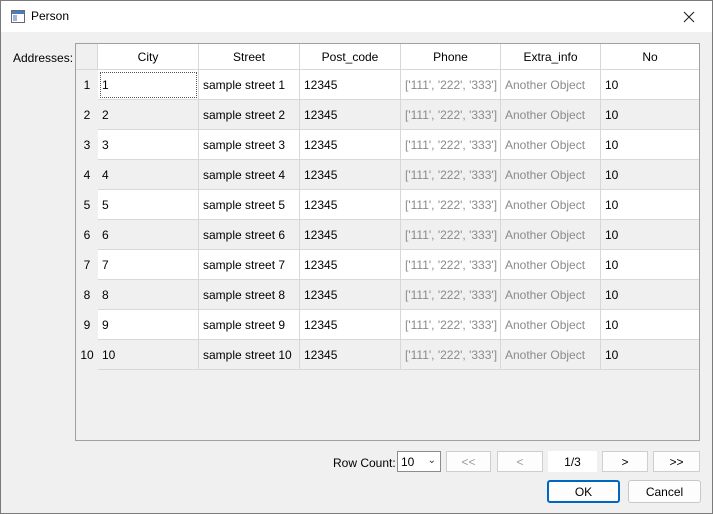 This screenshot has width=713, height=514. Describe the element at coordinates (408, 461) in the screenshot. I see `row-count-value: 10` at that location.